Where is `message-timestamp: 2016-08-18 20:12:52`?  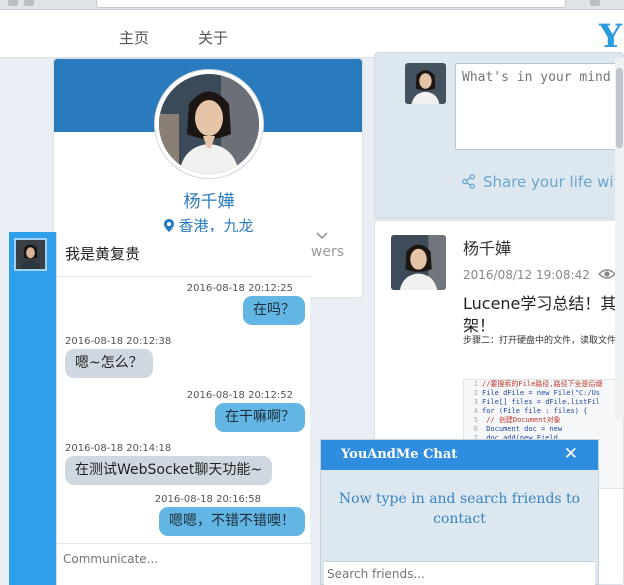 message-timestamp: 2016-08-18 20:12:52 is located at coordinates (239, 395).